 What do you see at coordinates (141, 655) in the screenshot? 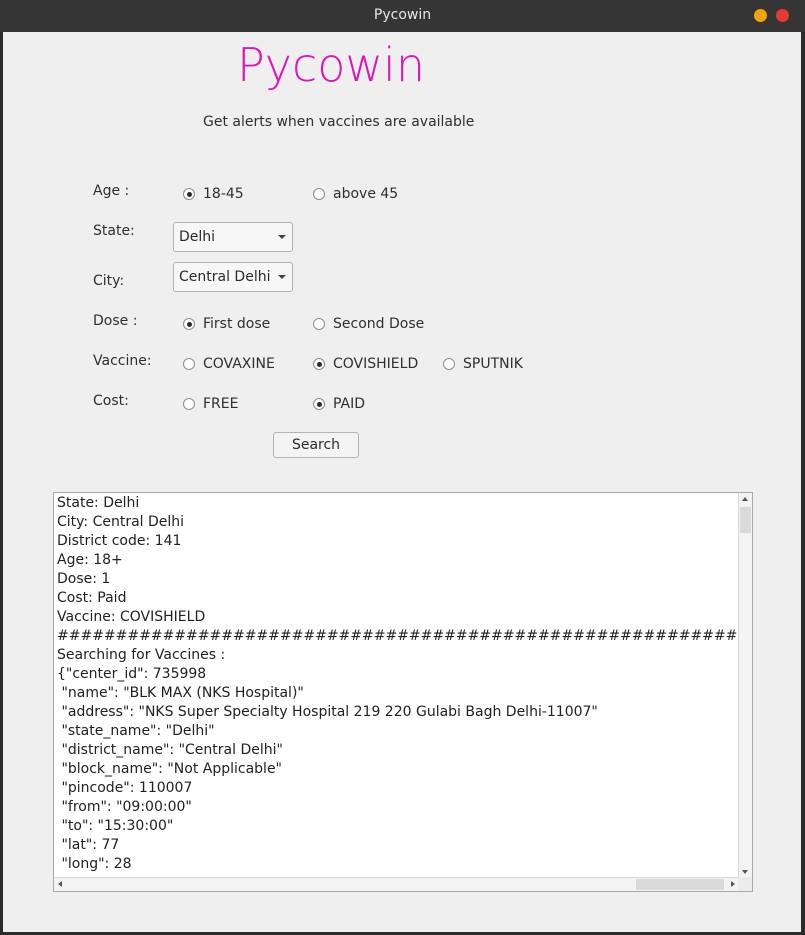
I see `results-line: Searching for Vaccines :` at bounding box center [141, 655].